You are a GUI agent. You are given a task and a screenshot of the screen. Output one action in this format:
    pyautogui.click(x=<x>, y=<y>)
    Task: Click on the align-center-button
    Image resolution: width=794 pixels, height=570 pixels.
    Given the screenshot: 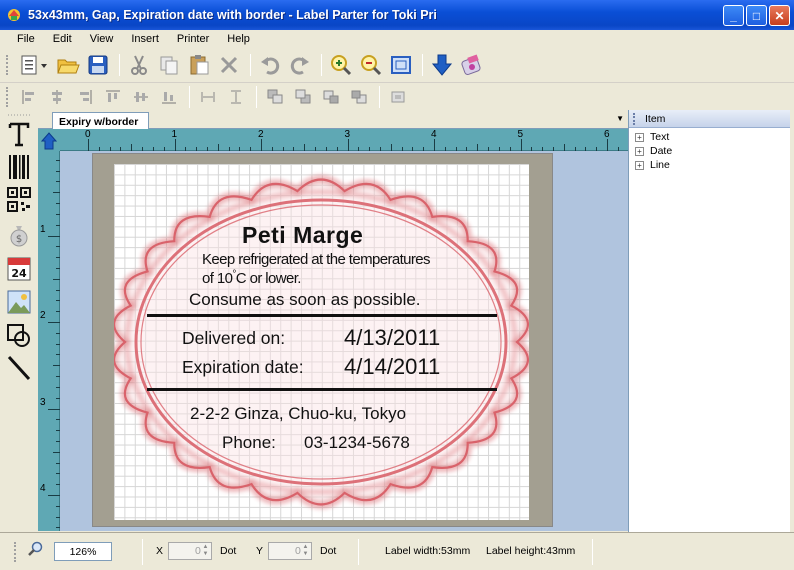 What is the action you would take?
    pyautogui.click(x=57, y=97)
    